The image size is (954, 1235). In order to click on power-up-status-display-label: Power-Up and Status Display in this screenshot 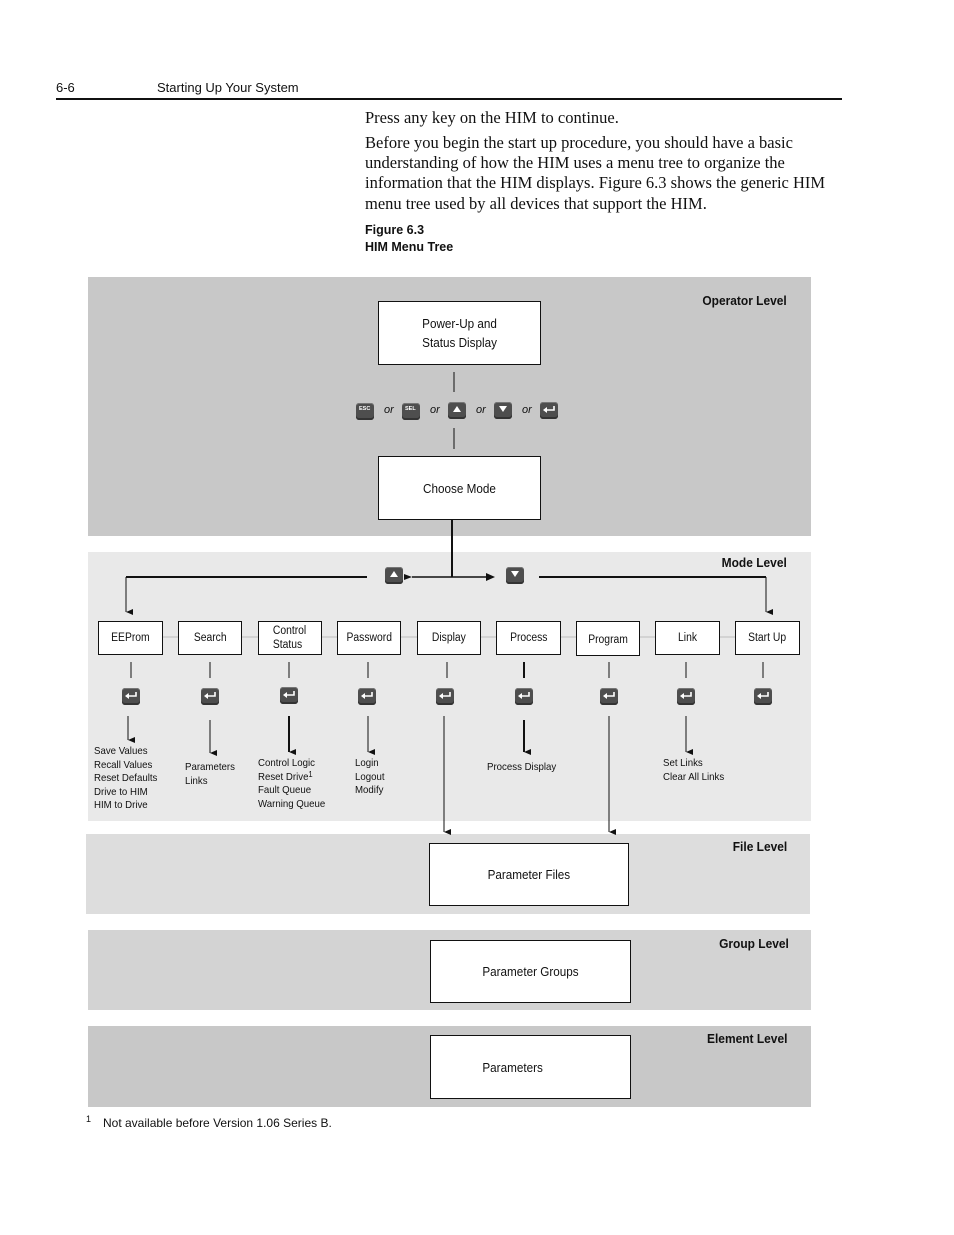, I will do `click(459, 333)`.